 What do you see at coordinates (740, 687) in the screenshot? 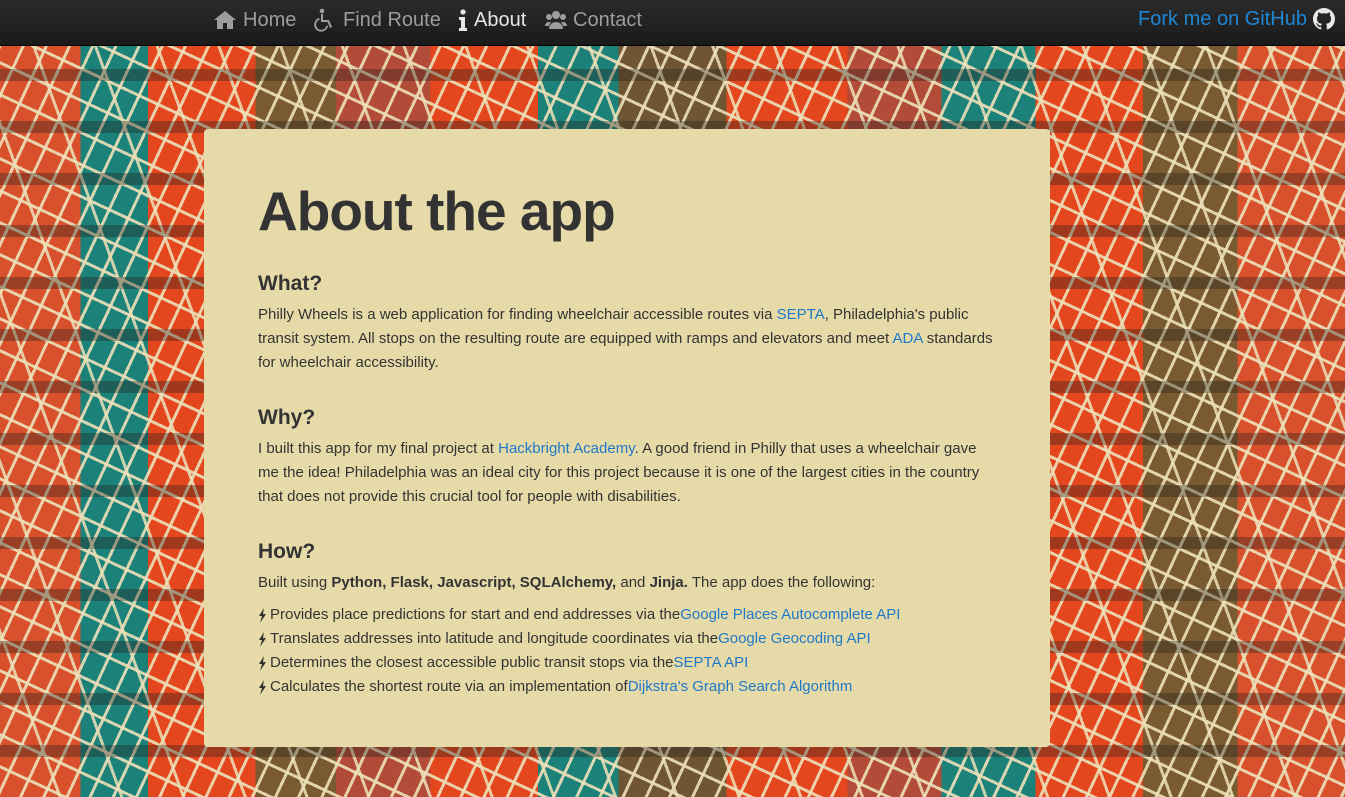
I see `dijkstra-link: Dijkstra's Graph Search Algorithm` at bounding box center [740, 687].